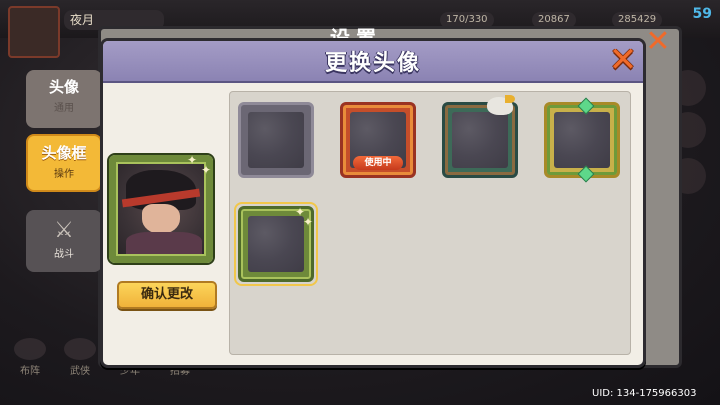  What do you see at coordinates (276, 243) in the screenshot?
I see `frame-option-leaf: ✦ ✦` at bounding box center [276, 243].